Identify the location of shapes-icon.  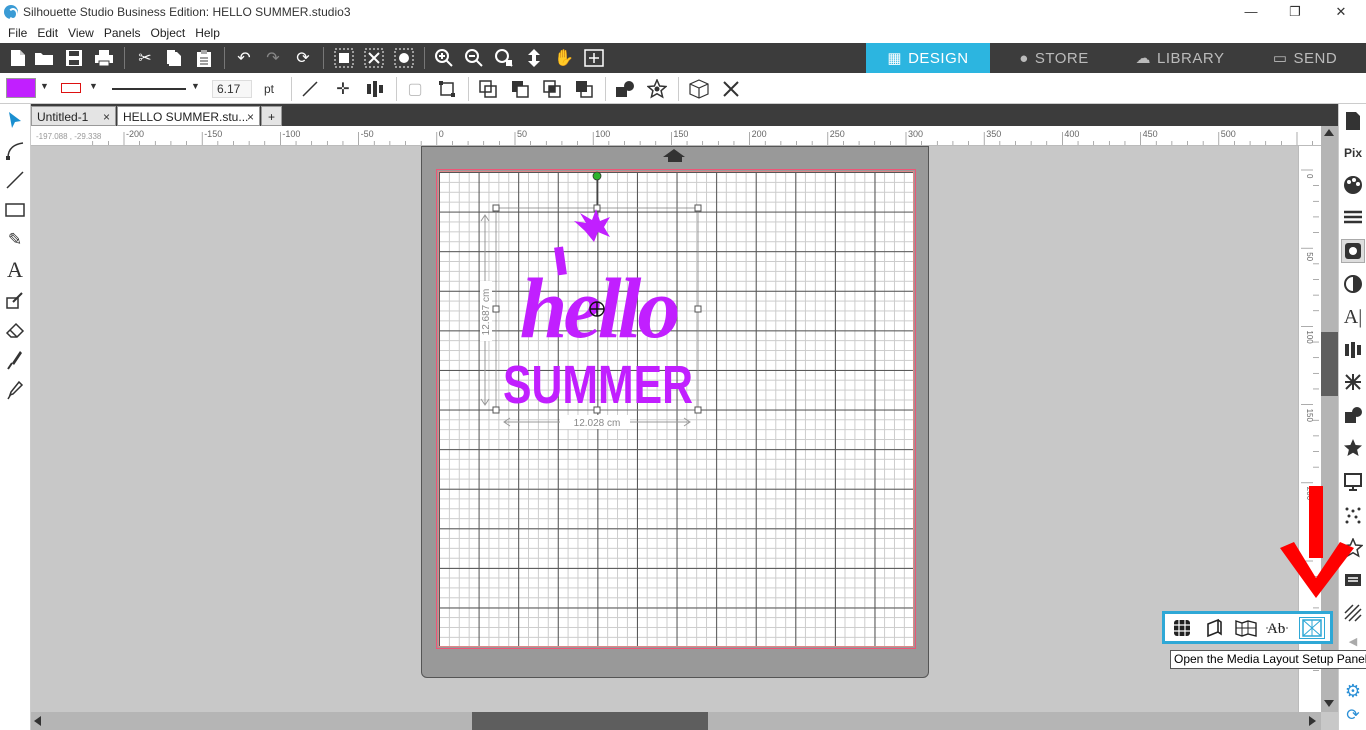
(625, 89).